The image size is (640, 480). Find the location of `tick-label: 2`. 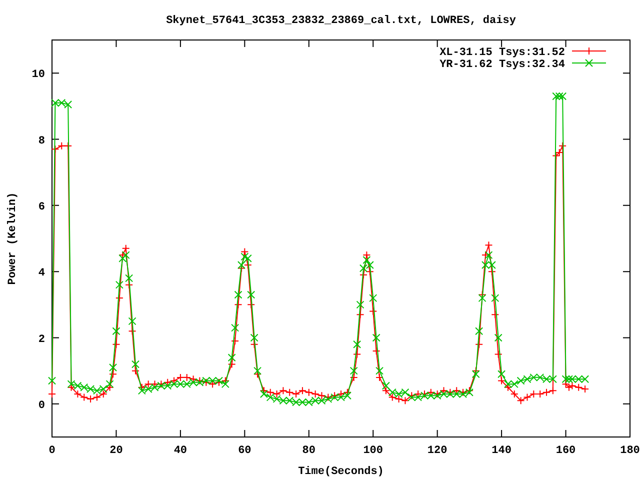

tick-label: 2 is located at coordinates (41, 340).